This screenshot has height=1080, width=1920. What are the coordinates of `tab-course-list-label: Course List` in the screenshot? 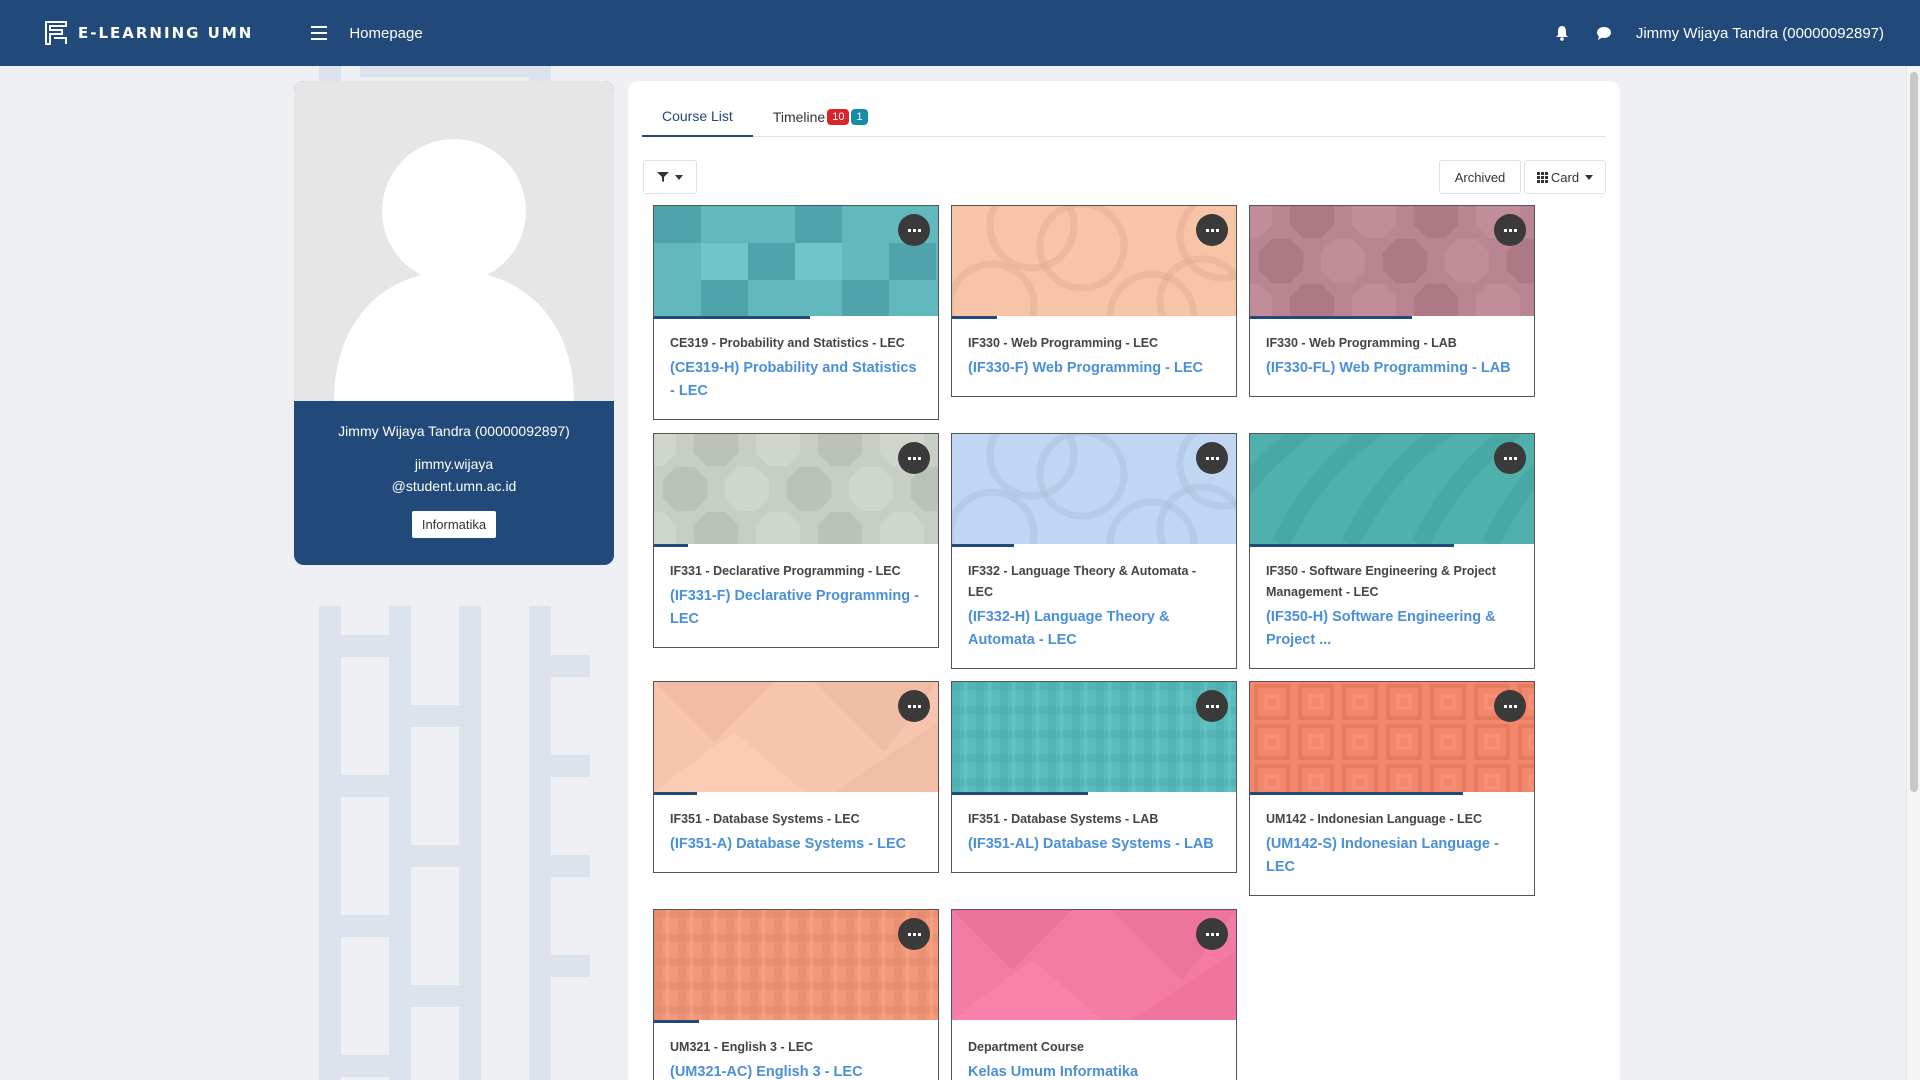 It's located at (697, 116).